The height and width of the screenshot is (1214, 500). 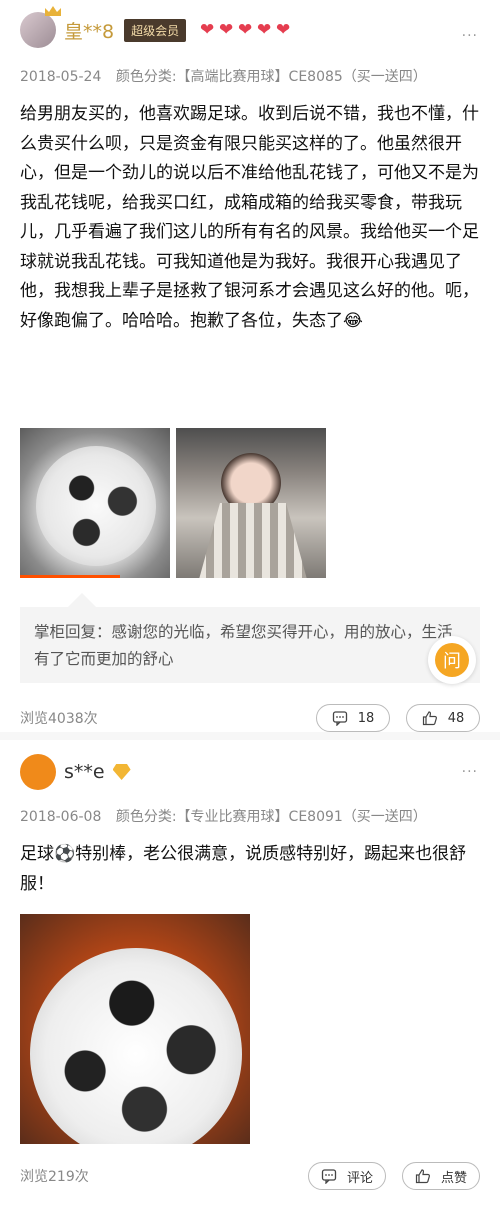 What do you see at coordinates (82, 600) in the screenshot?
I see `reply-arrow` at bounding box center [82, 600].